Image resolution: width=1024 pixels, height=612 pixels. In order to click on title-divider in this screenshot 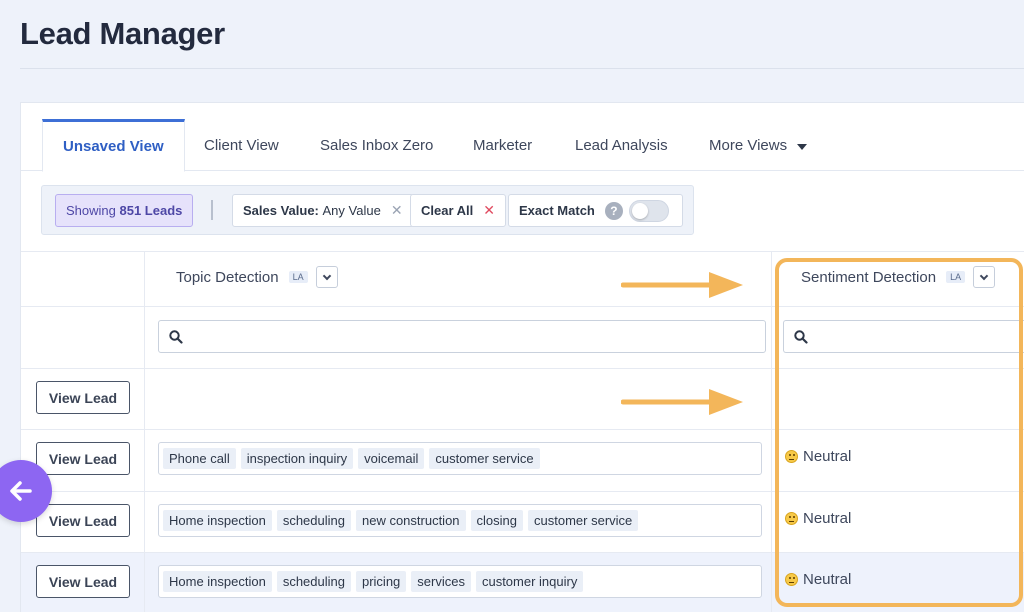, I will do `click(522, 68)`.